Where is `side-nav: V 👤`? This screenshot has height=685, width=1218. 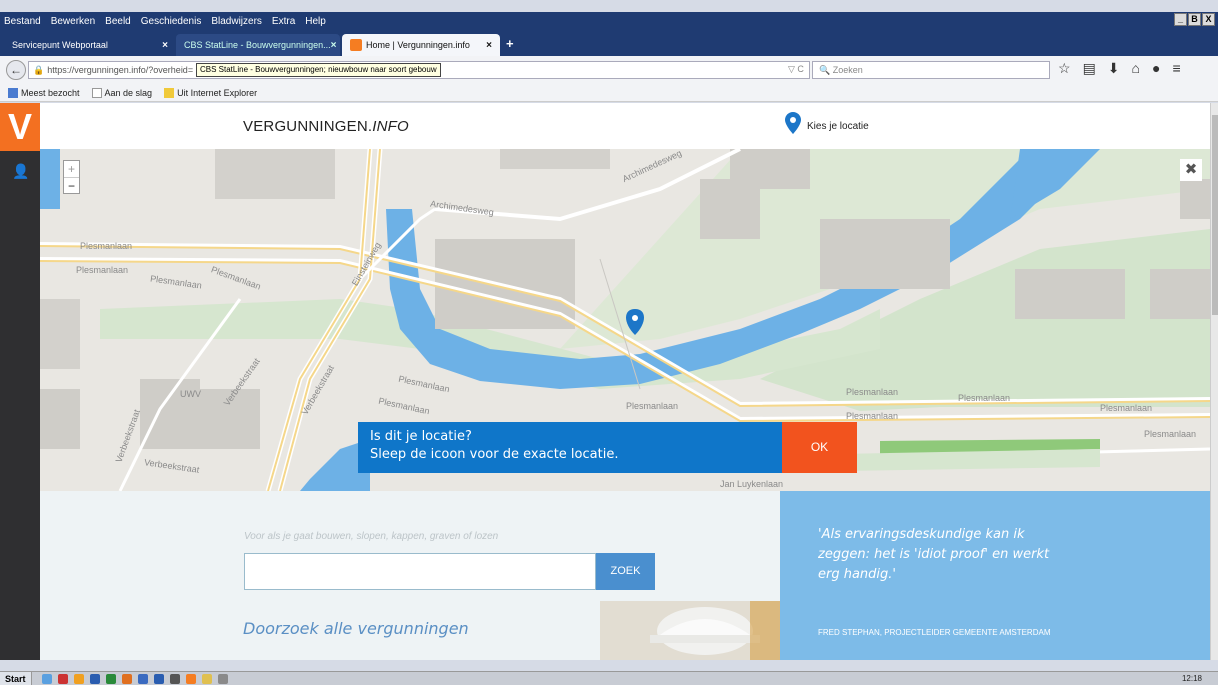
side-nav: V 👤 is located at coordinates (20, 381).